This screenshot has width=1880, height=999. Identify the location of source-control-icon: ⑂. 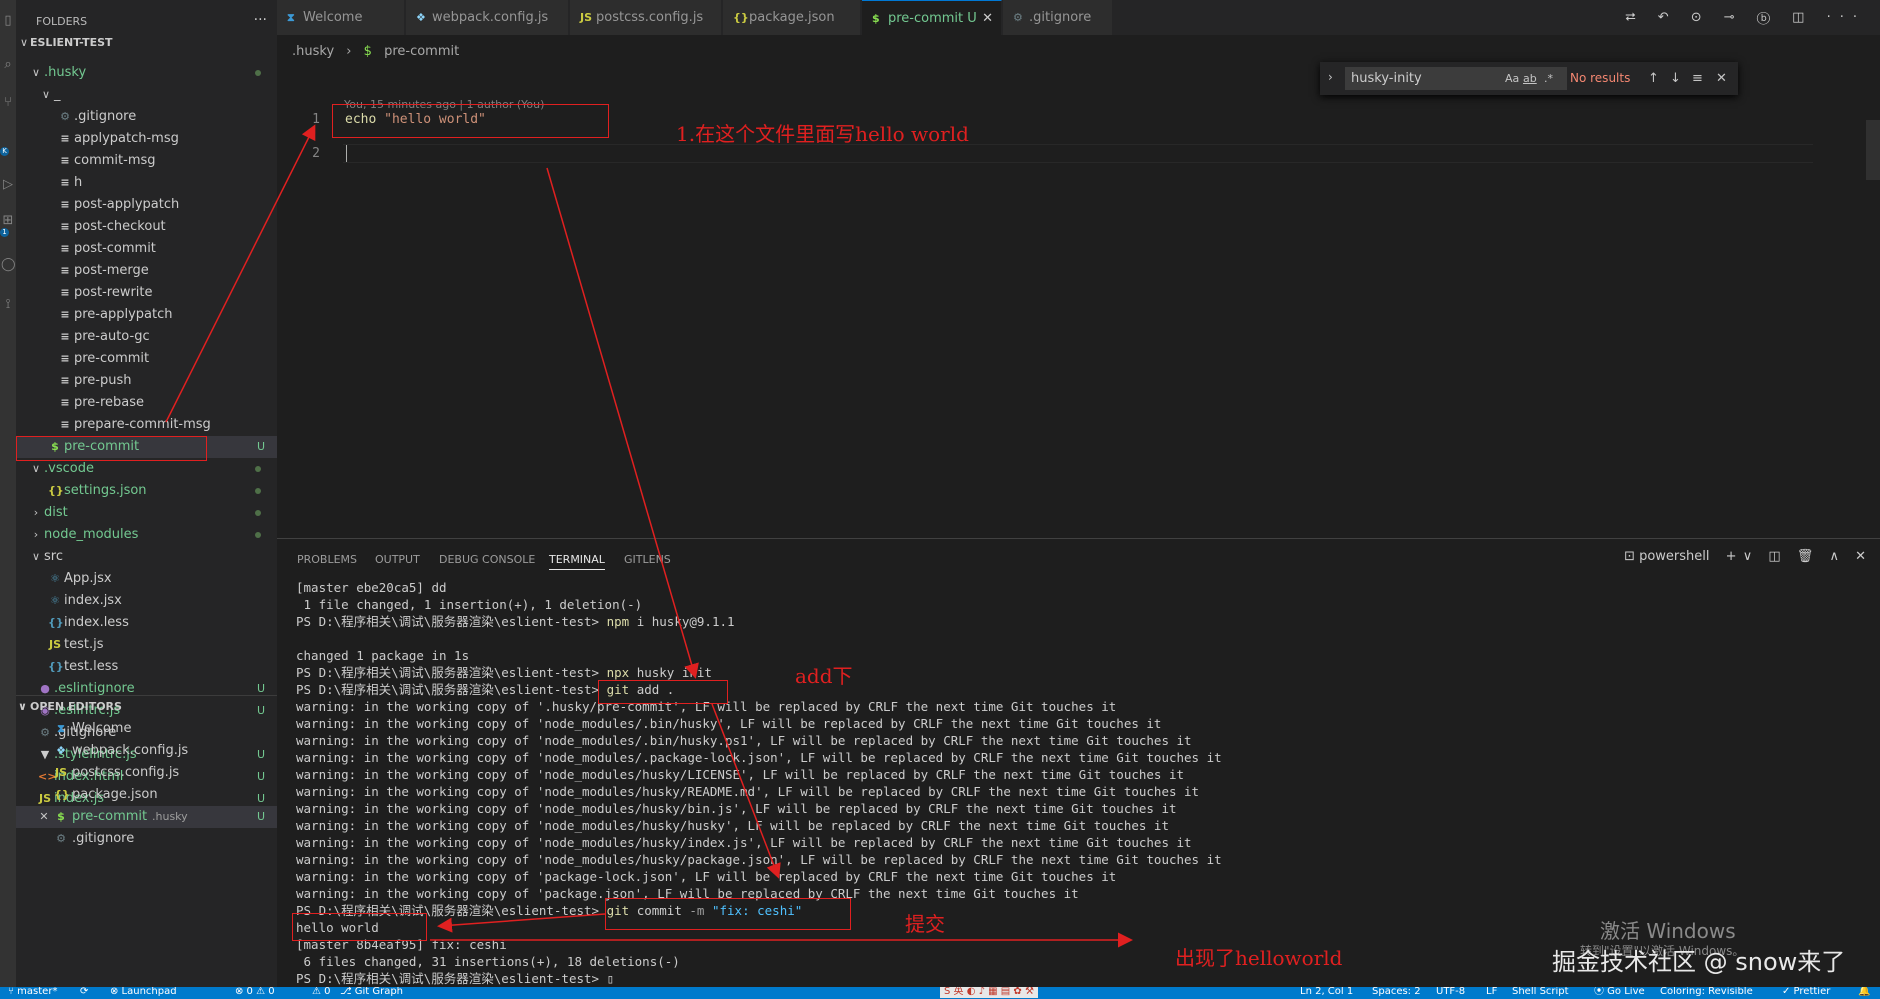
(8, 103).